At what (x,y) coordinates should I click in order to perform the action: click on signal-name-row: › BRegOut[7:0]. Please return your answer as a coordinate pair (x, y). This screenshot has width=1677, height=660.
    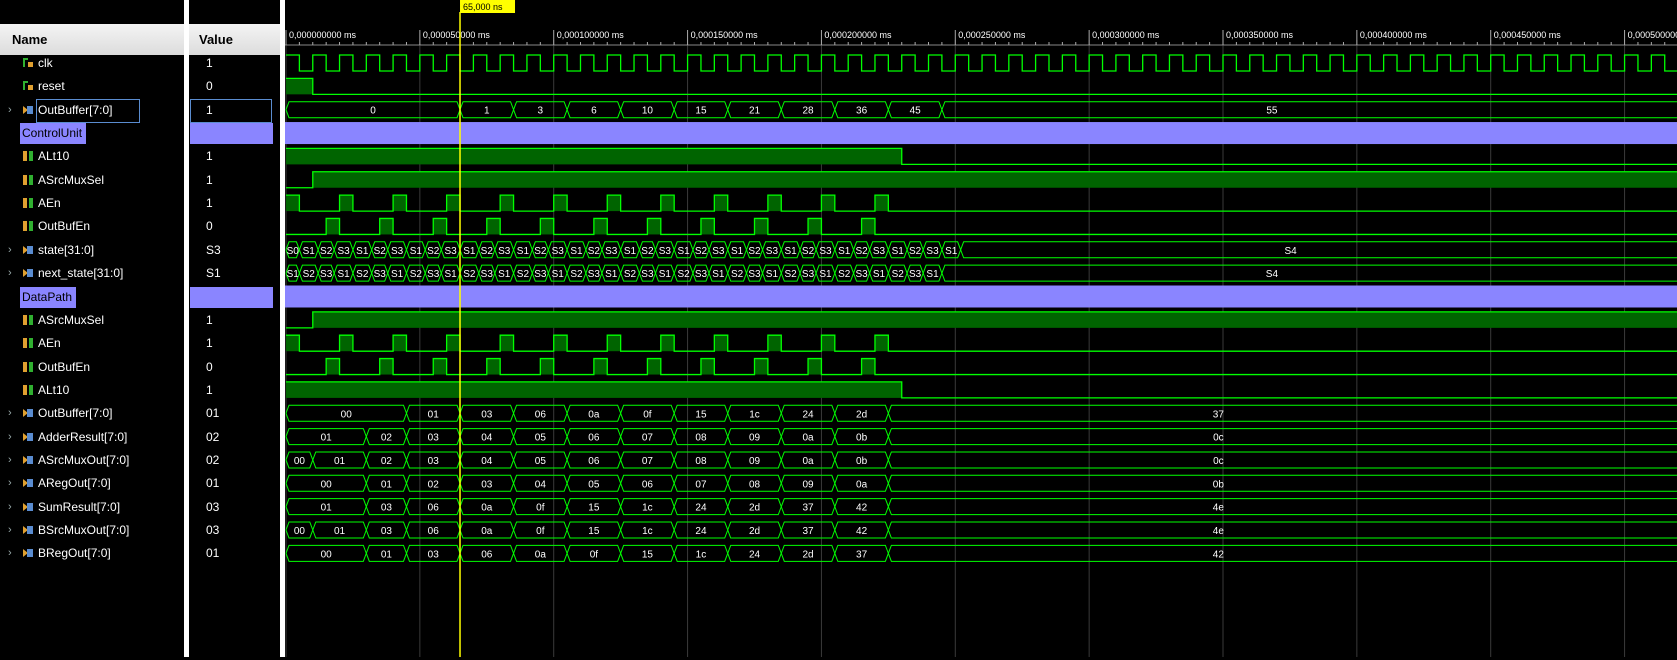
    Looking at the image, I should click on (92, 553).